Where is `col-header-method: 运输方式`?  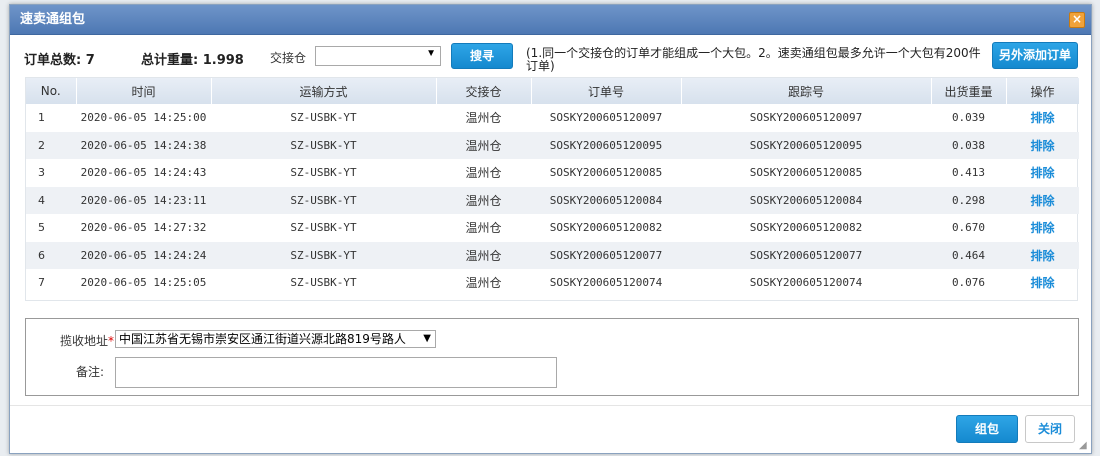 col-header-method: 运输方式 is located at coordinates (324, 91).